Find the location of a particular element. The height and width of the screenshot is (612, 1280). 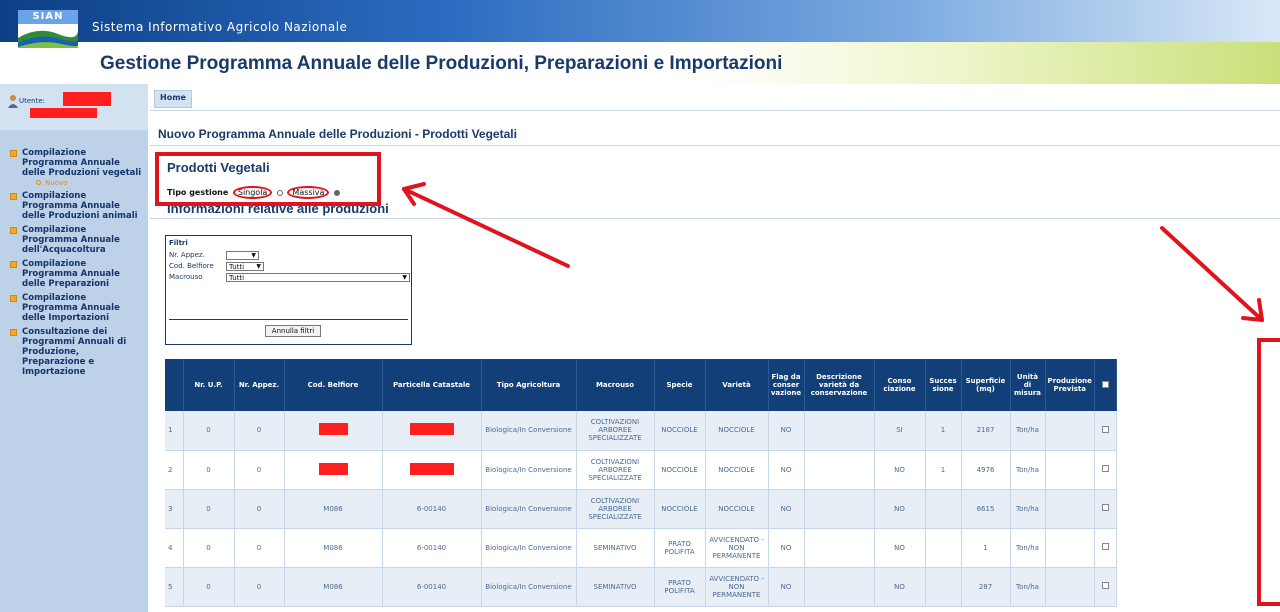

cell-rownum: 5 is located at coordinates (174, 587).